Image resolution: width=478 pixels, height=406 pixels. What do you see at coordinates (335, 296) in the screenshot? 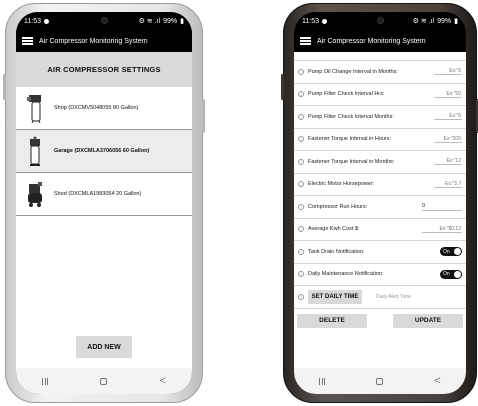
I see `set-daily-time-button: SET DAILY TIME` at bounding box center [335, 296].